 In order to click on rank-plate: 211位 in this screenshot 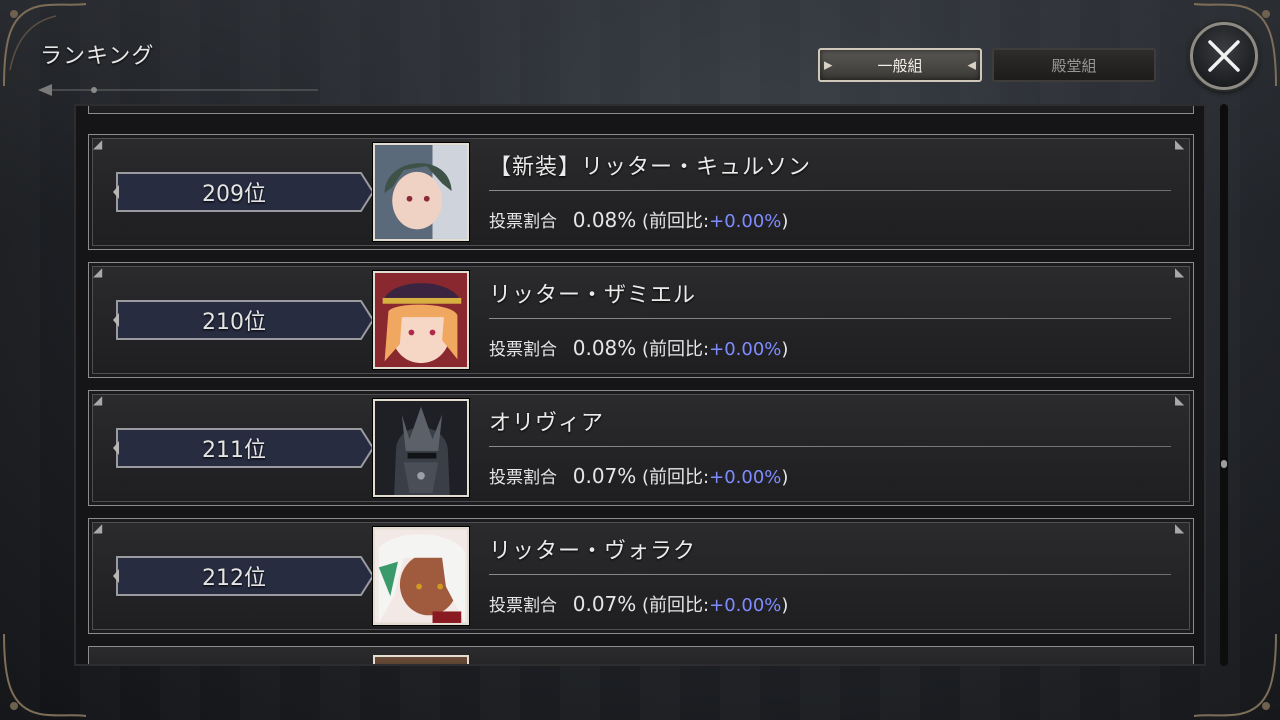, I will do `click(244, 448)`.